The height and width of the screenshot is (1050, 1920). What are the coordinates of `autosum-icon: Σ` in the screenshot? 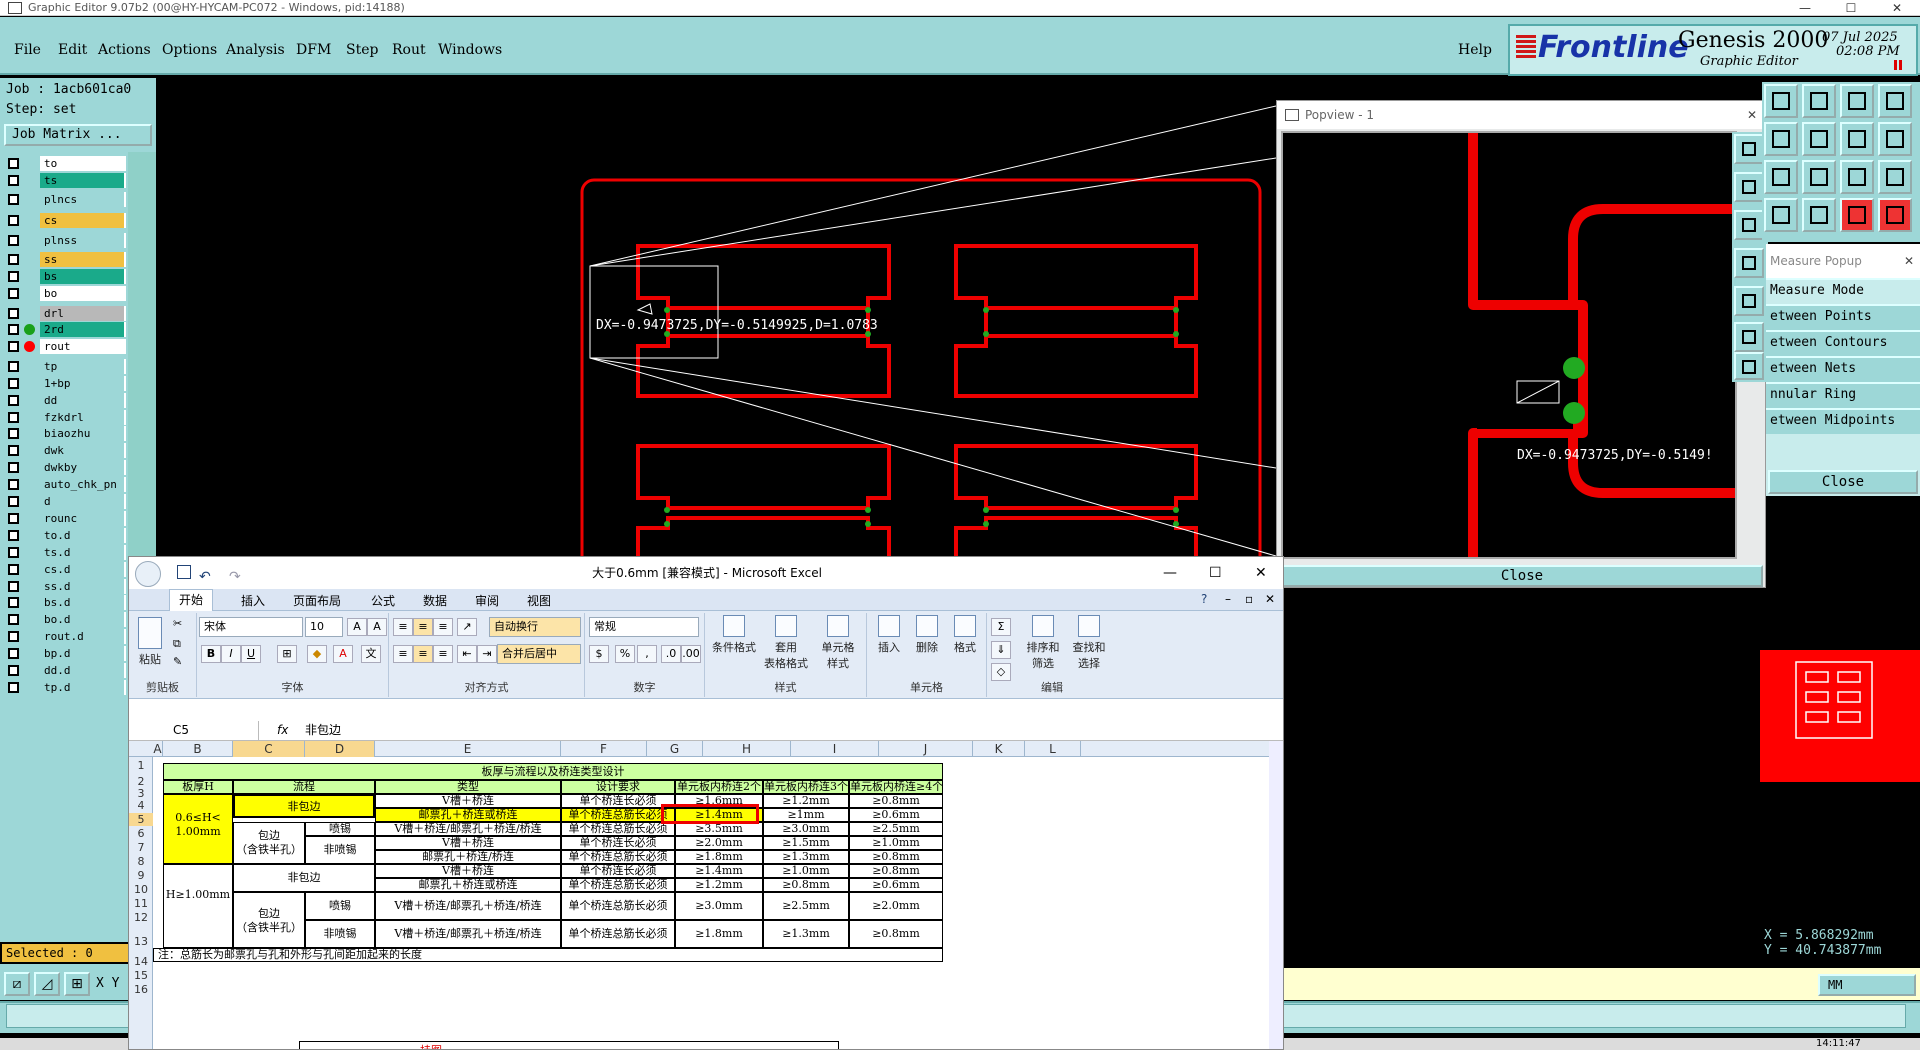 It's located at (1001, 627).